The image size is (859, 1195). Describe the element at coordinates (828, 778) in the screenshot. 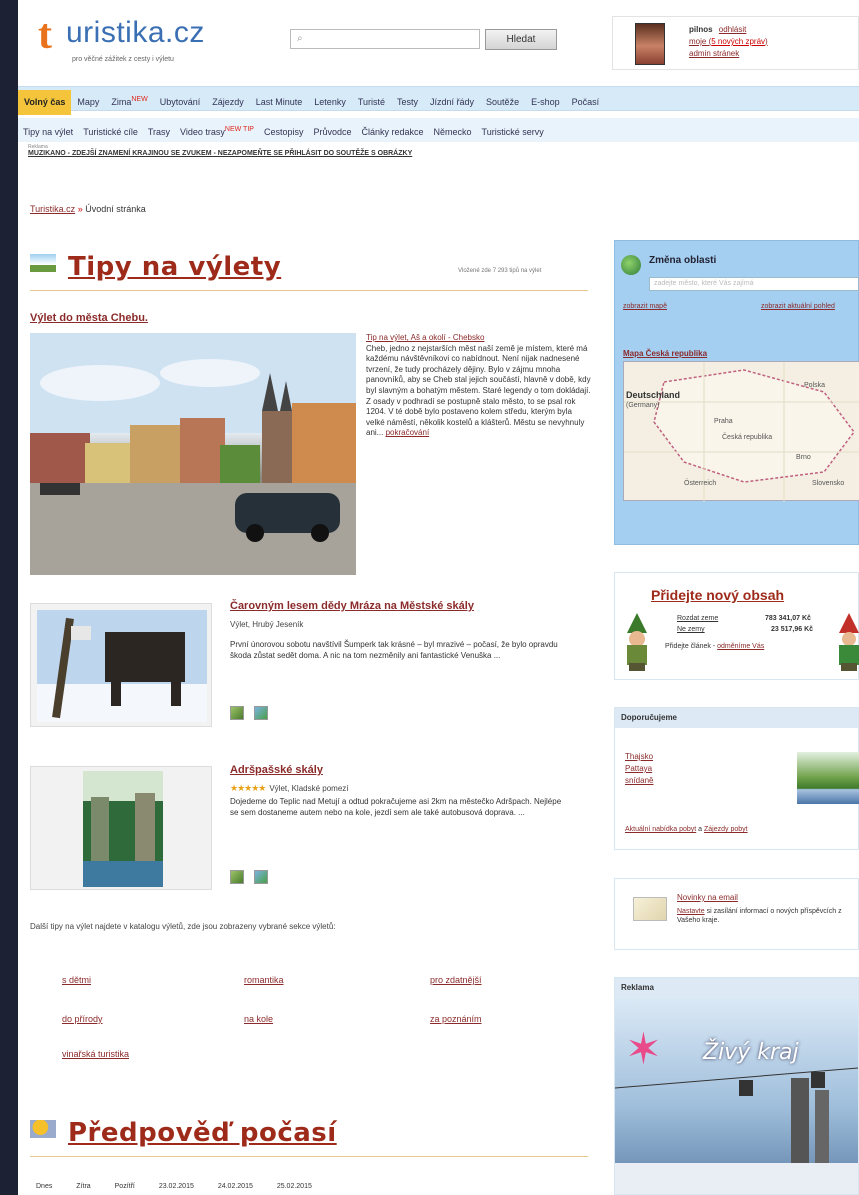

I see `recommend-image` at that location.